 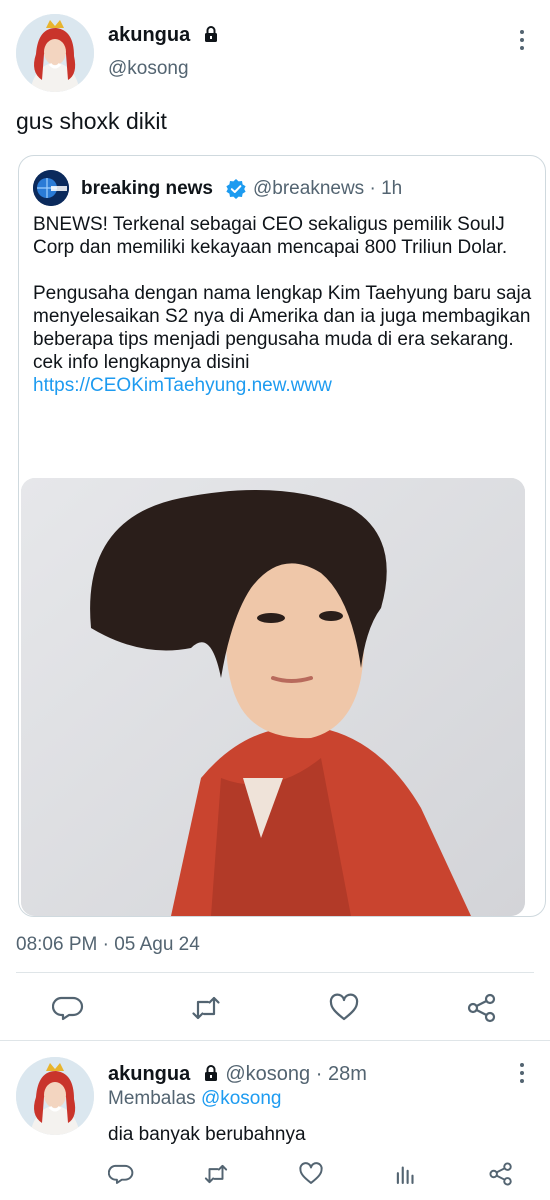 I want to click on quoted-time: 1h, so click(x=392, y=188).